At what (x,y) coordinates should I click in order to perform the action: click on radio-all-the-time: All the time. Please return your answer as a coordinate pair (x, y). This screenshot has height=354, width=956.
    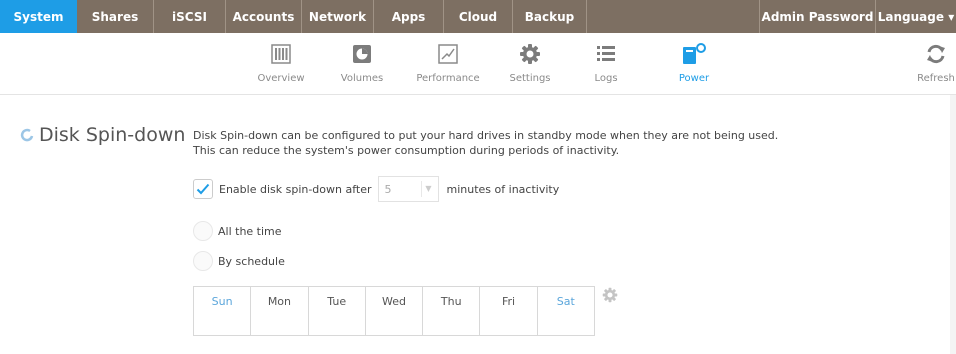
    Looking at the image, I should click on (237, 231).